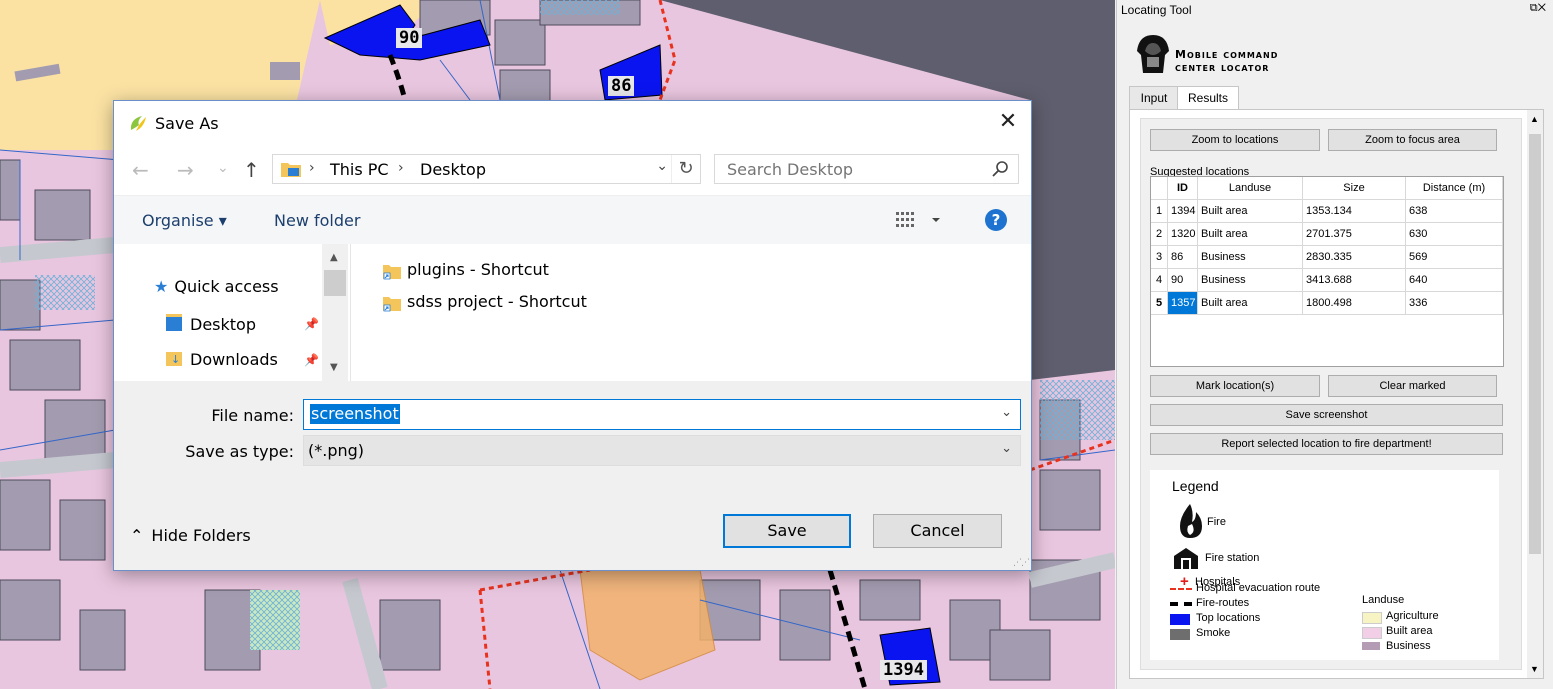 The width and height of the screenshot is (1553, 689). Describe the element at coordinates (211, 324) in the screenshot. I see `sidebar-item-desktop: Desktop` at that location.